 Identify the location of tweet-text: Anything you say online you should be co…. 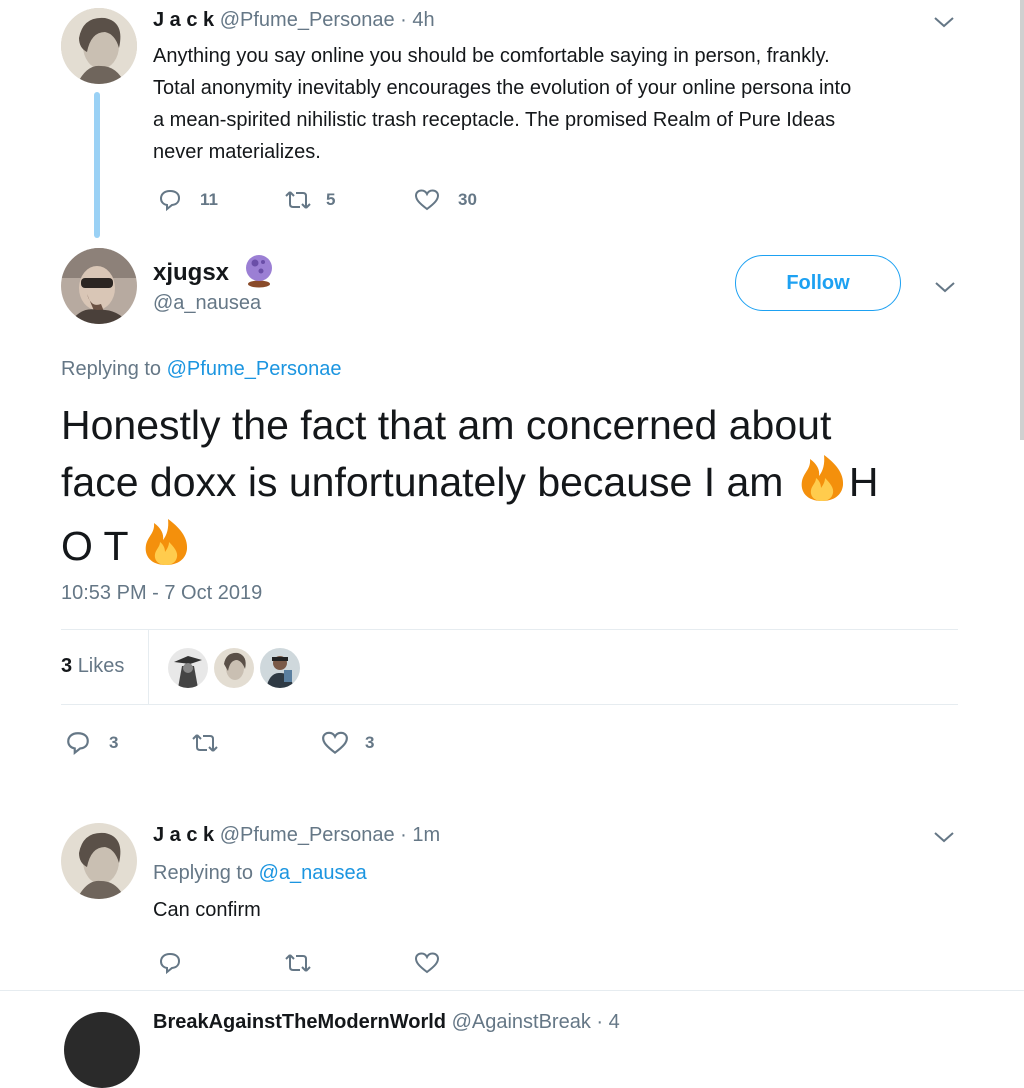
(563, 104).